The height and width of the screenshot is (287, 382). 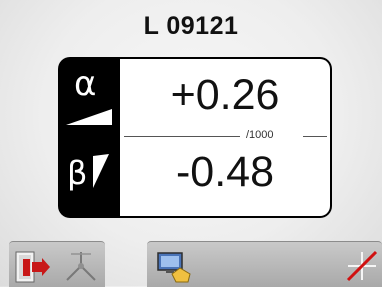 I want to click on monitor-hand-icon, so click(x=174, y=266).